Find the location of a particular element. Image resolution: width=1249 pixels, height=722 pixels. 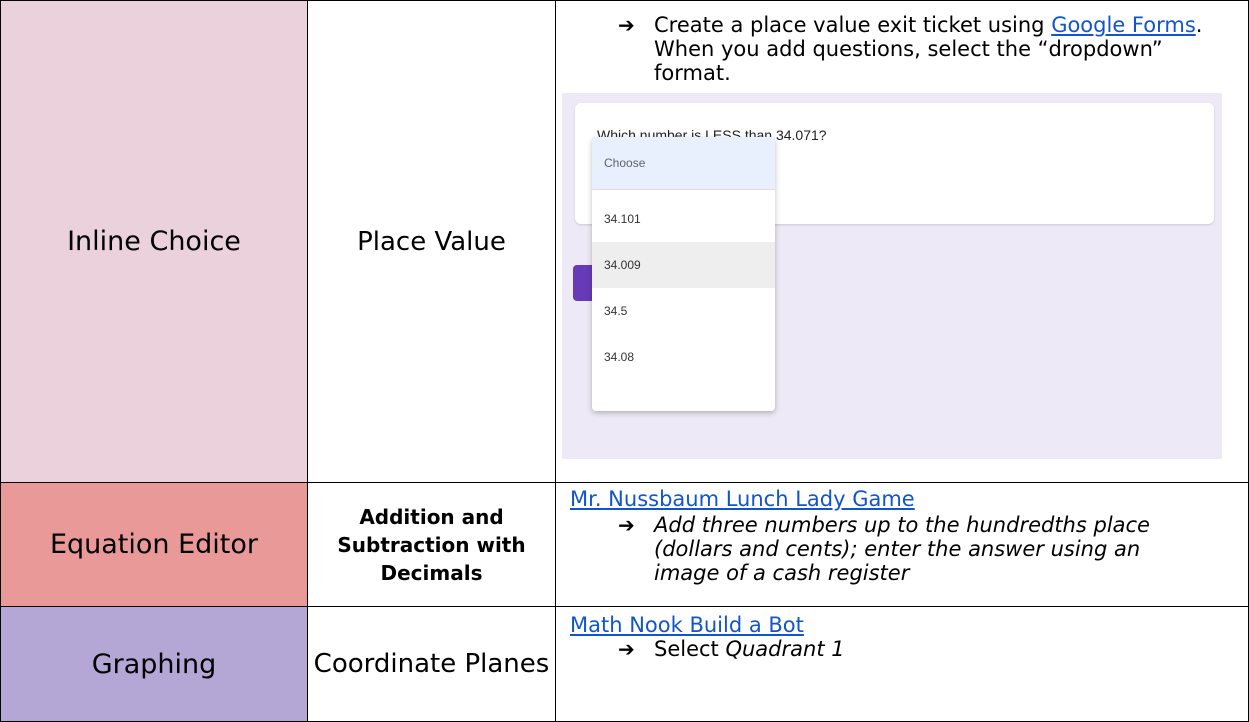

bullet-text: Create a place value exit ticket using is located at coordinates (853, 25).